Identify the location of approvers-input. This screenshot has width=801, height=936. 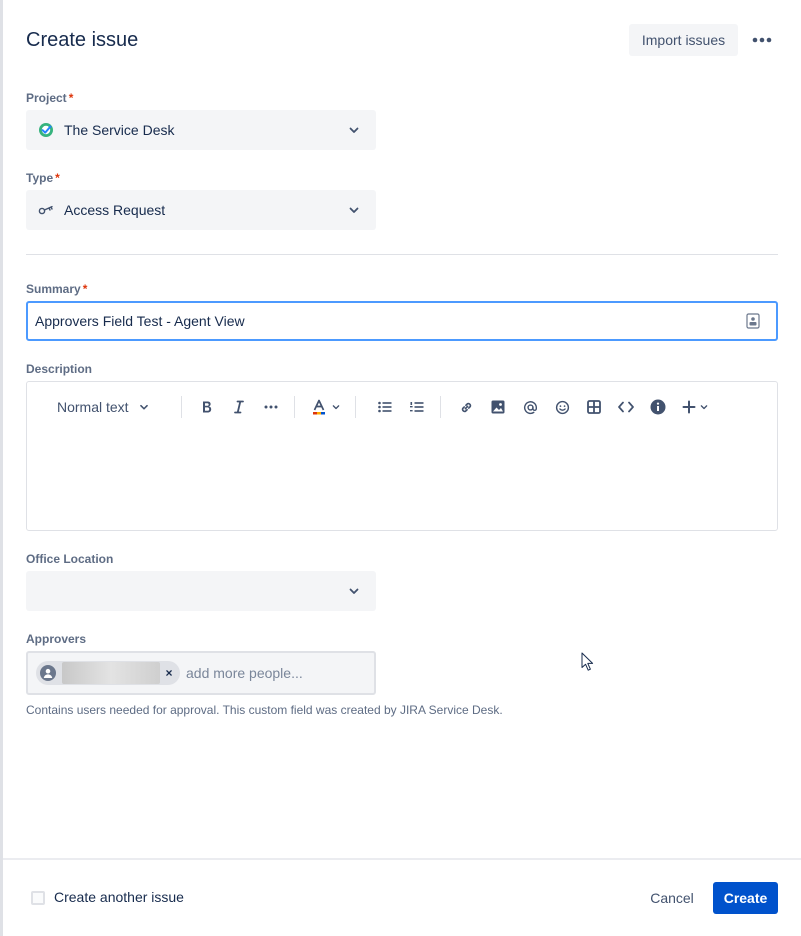
(254, 673).